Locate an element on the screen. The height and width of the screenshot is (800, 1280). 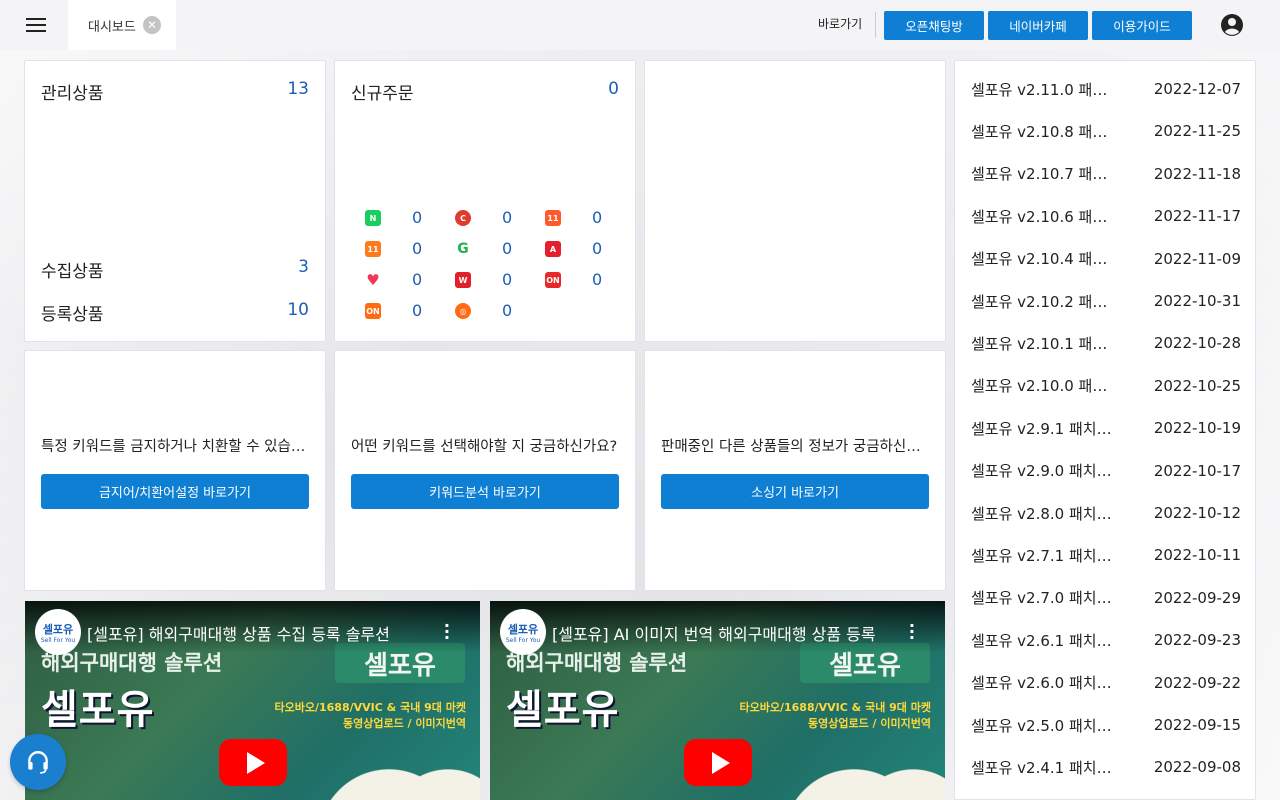
notice-item: 셀포유 v2.10.1 패치노트 2022-10-28 is located at coordinates (1106, 343).